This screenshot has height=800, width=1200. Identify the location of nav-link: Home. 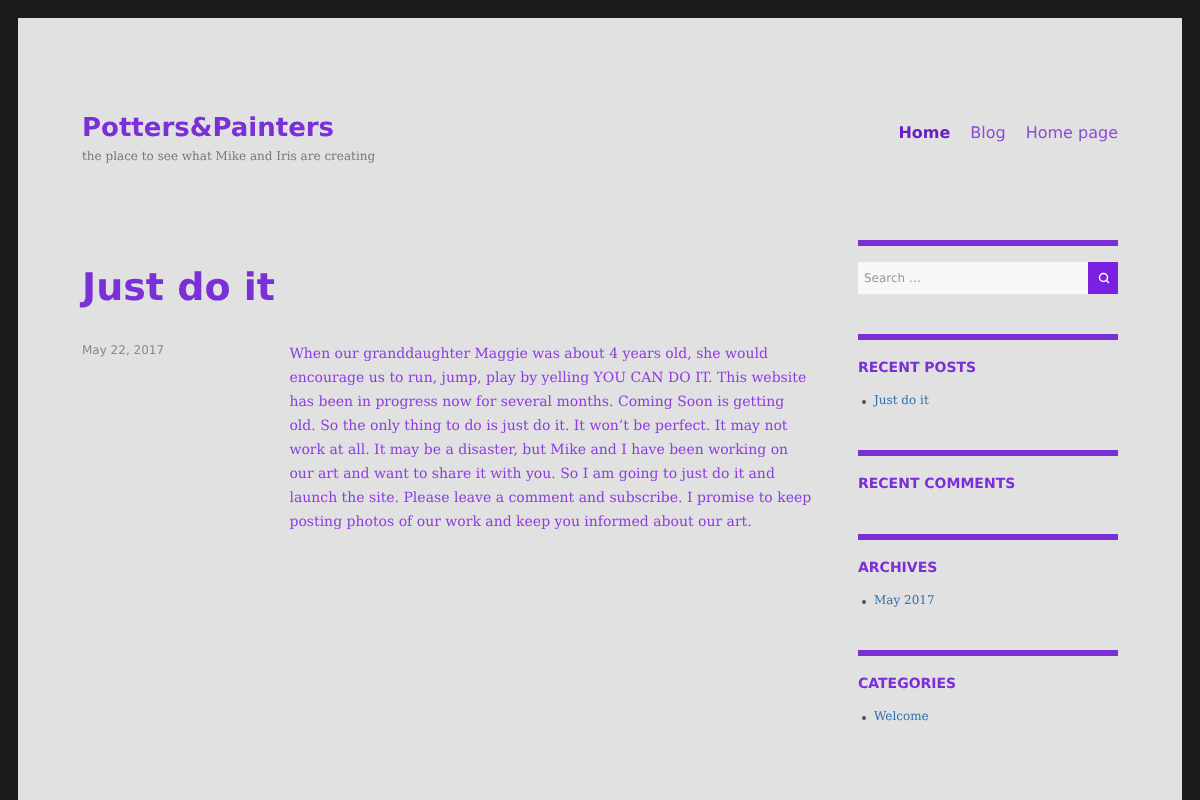
(924, 134).